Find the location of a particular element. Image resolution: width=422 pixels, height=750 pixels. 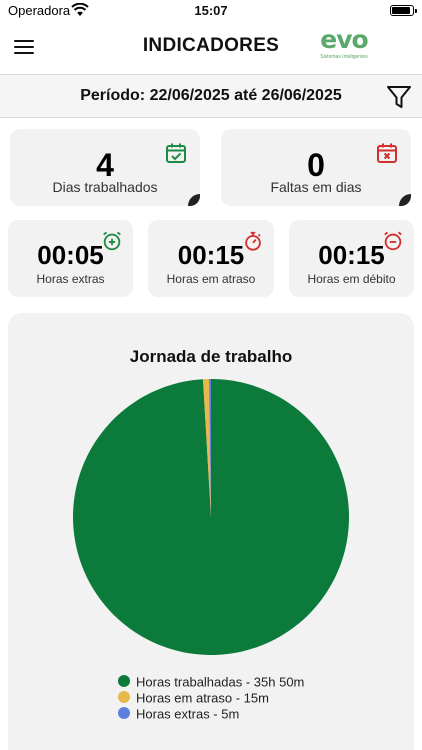

filter-icon is located at coordinates (399, 97).